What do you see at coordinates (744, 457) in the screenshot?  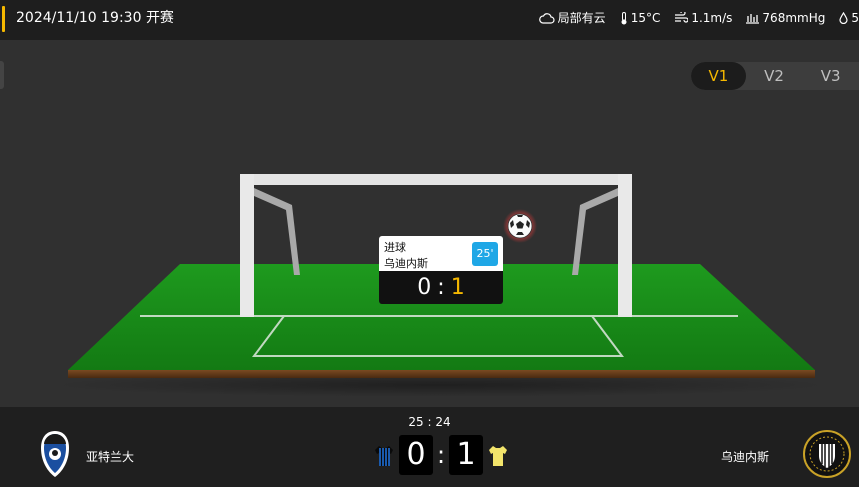 I see `away-team-name: 乌迪内斯` at bounding box center [744, 457].